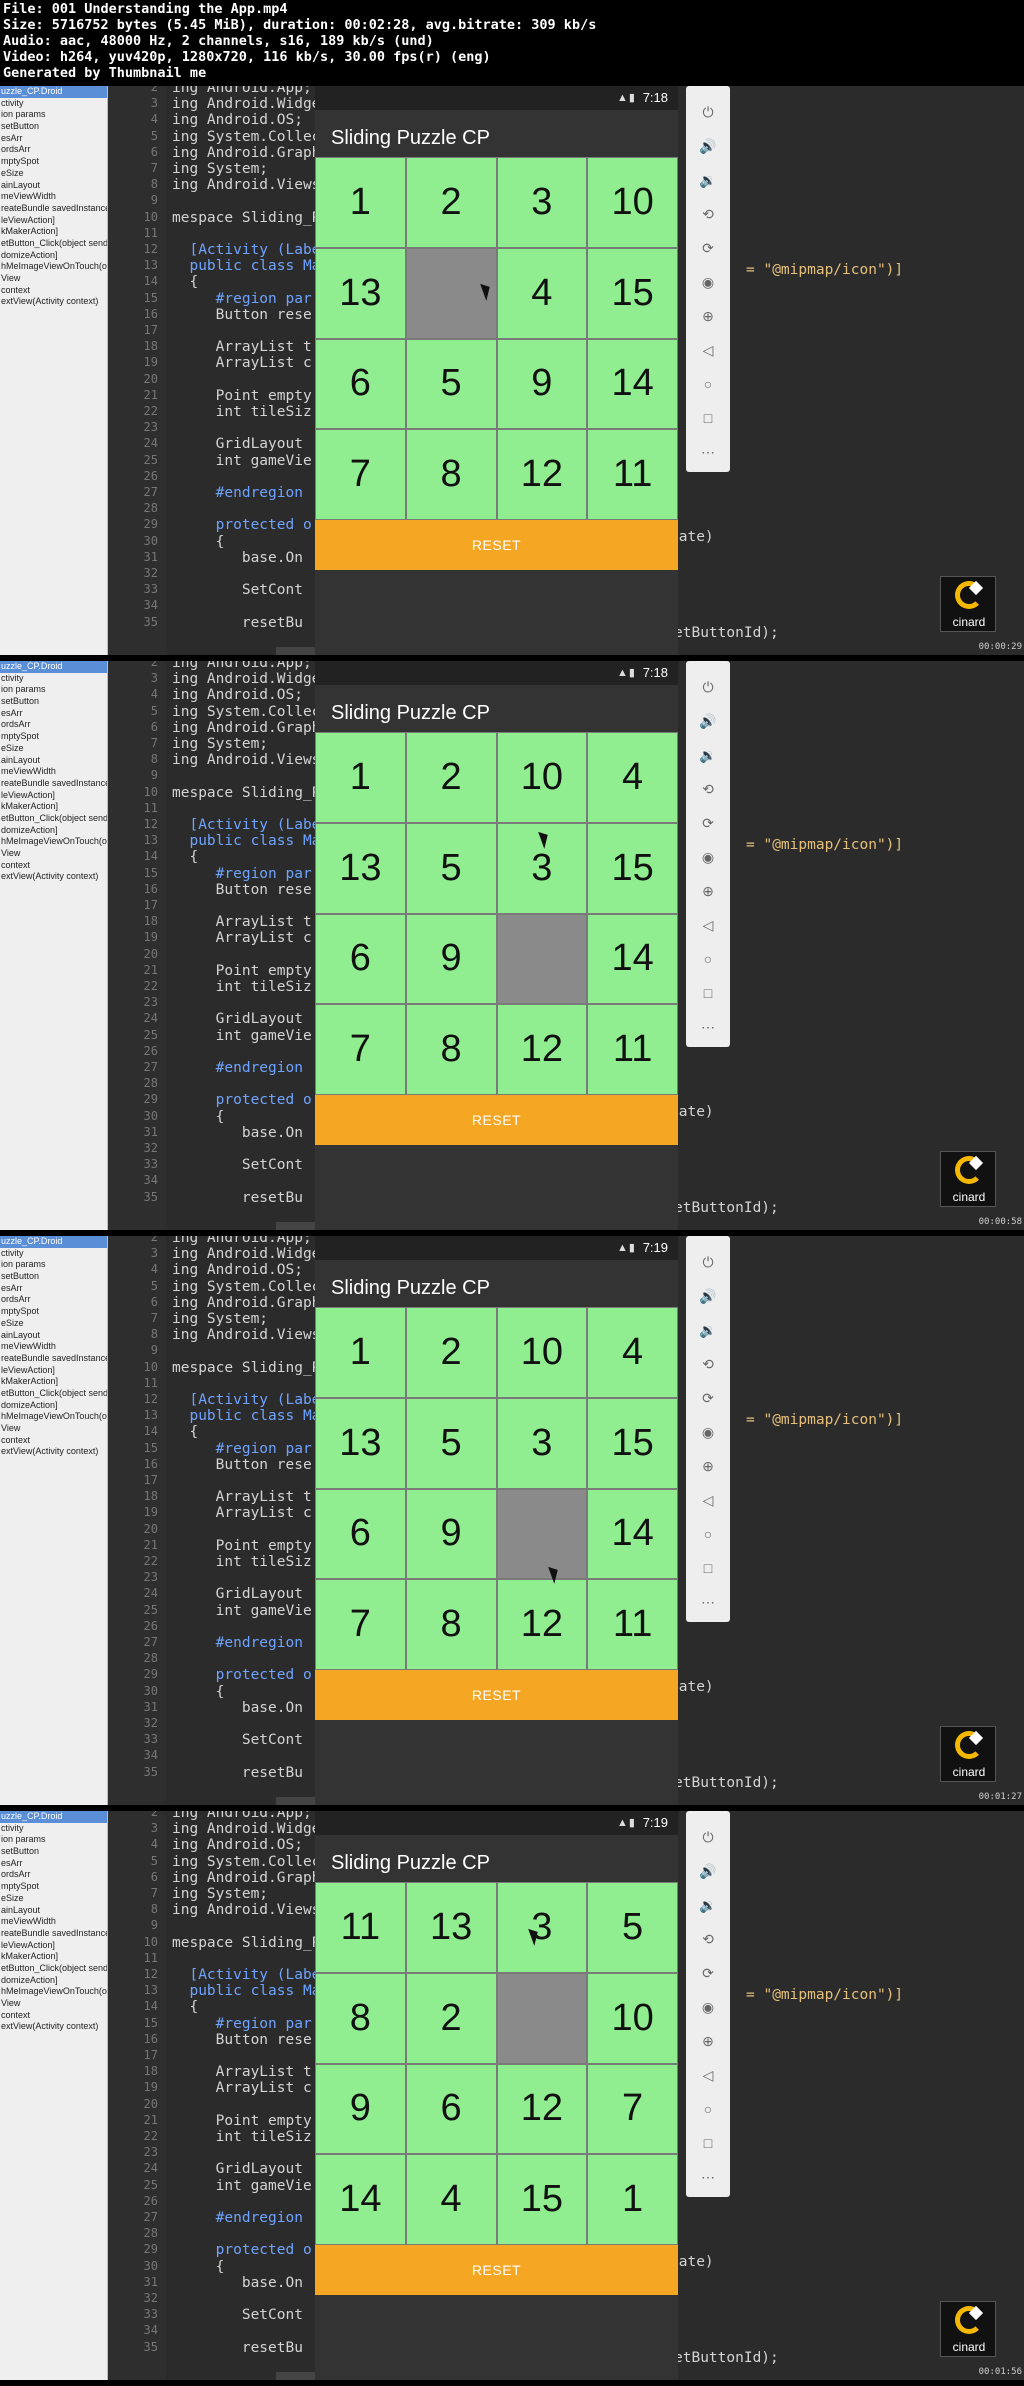 This screenshot has width=1024, height=2386. Describe the element at coordinates (708, 1432) in the screenshot. I see `camera-icon: ◉` at that location.